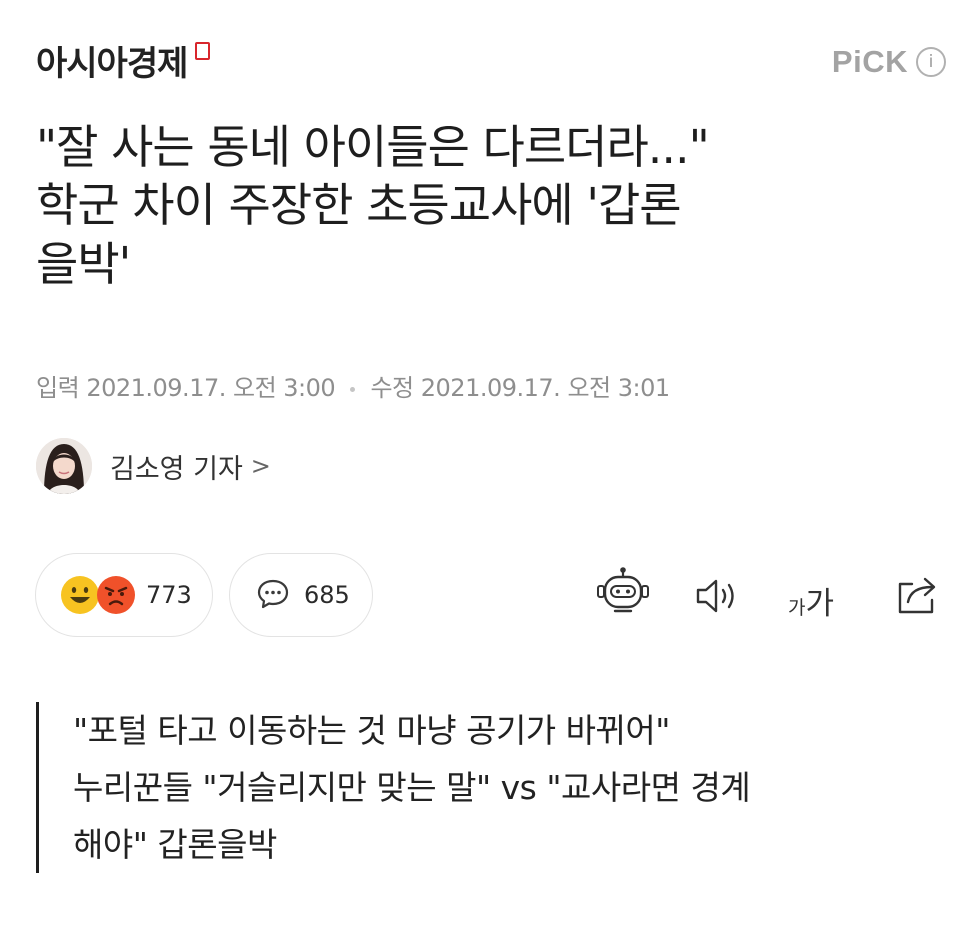  Describe the element at coordinates (623, 594) in the screenshot. I see `robot-icon` at that location.